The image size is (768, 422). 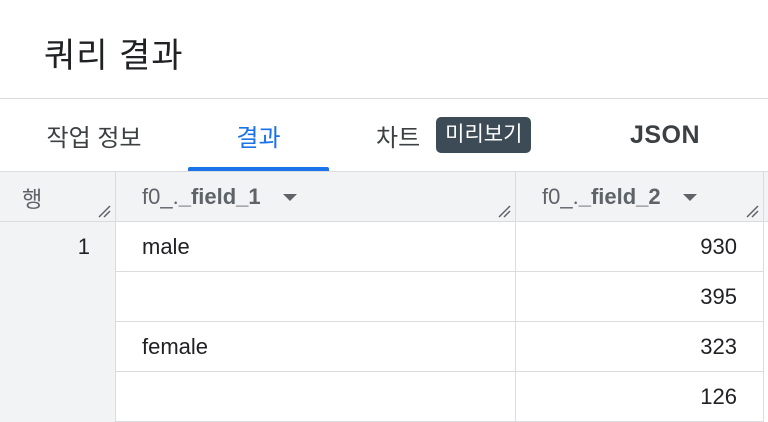 I want to click on column-header-field-2-prefix: f0_., so click(x=560, y=196).